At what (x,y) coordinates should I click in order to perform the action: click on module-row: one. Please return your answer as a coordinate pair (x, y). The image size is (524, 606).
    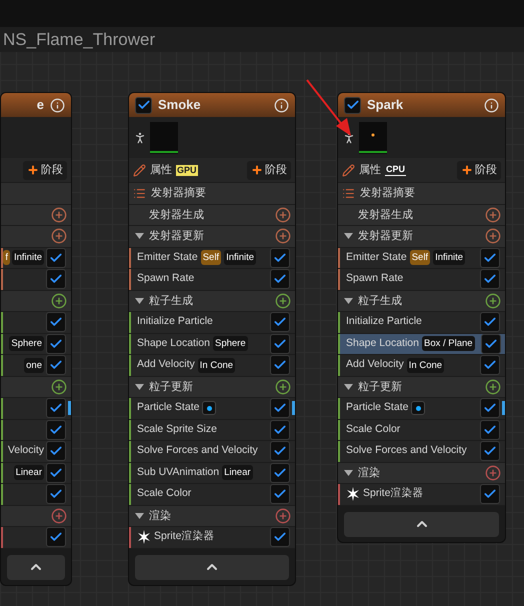
    Looking at the image, I should click on (36, 365).